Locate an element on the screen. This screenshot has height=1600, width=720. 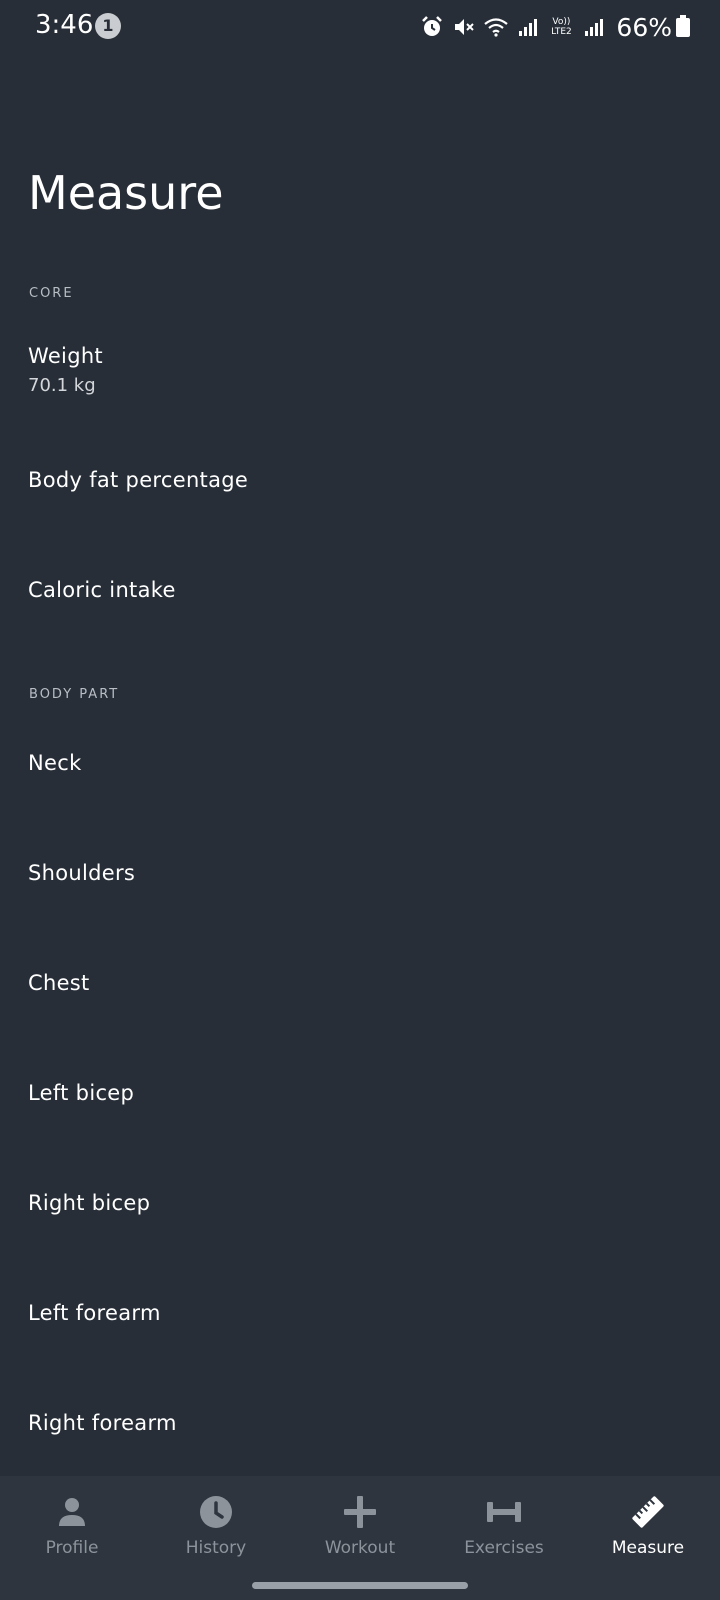
clock-icon is located at coordinates (216, 1512).